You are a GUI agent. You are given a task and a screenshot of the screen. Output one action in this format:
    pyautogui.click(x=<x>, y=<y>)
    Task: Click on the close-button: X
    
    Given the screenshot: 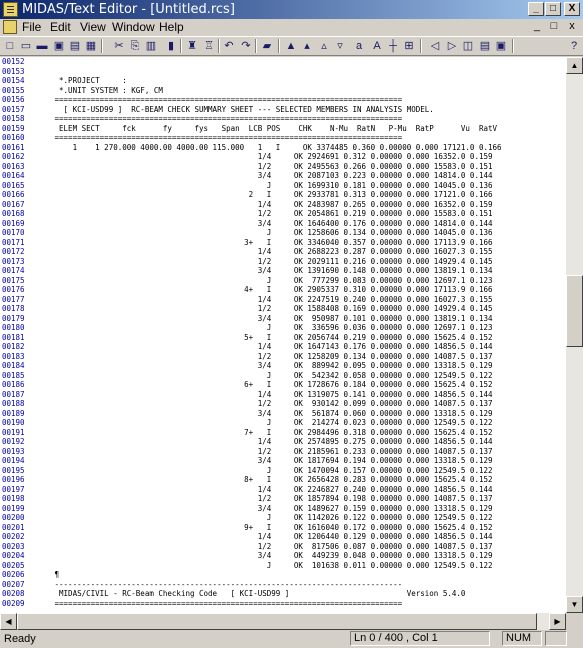 What is the action you would take?
    pyautogui.click(x=572, y=9)
    